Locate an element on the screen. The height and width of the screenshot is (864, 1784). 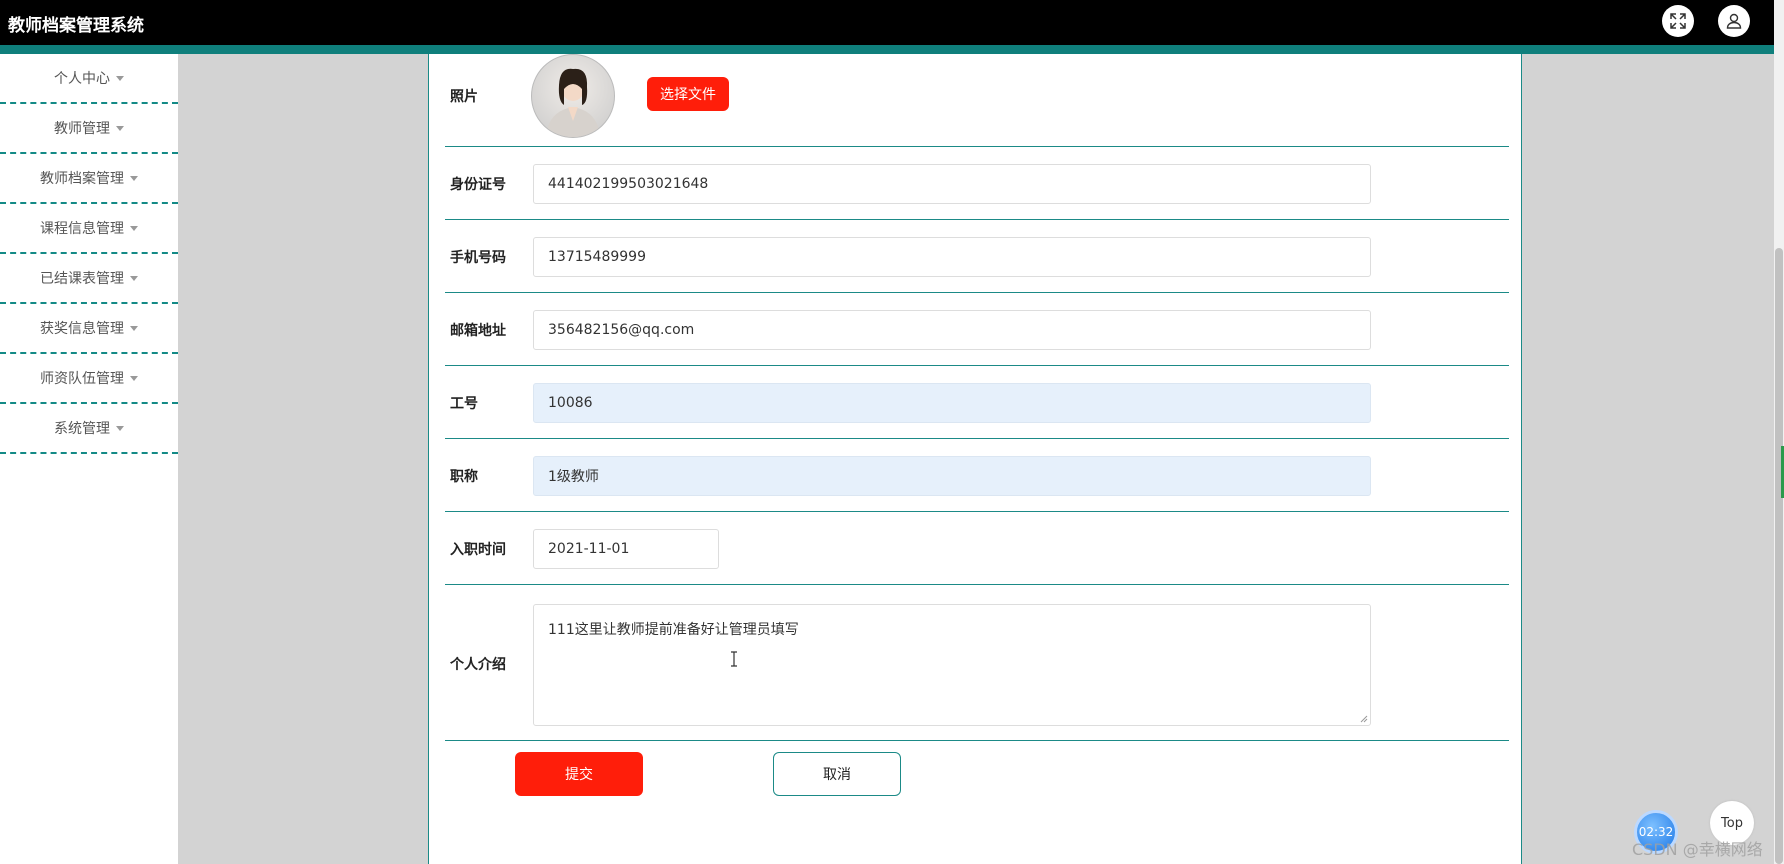
phone-input: 13715489999 is located at coordinates (952, 257).